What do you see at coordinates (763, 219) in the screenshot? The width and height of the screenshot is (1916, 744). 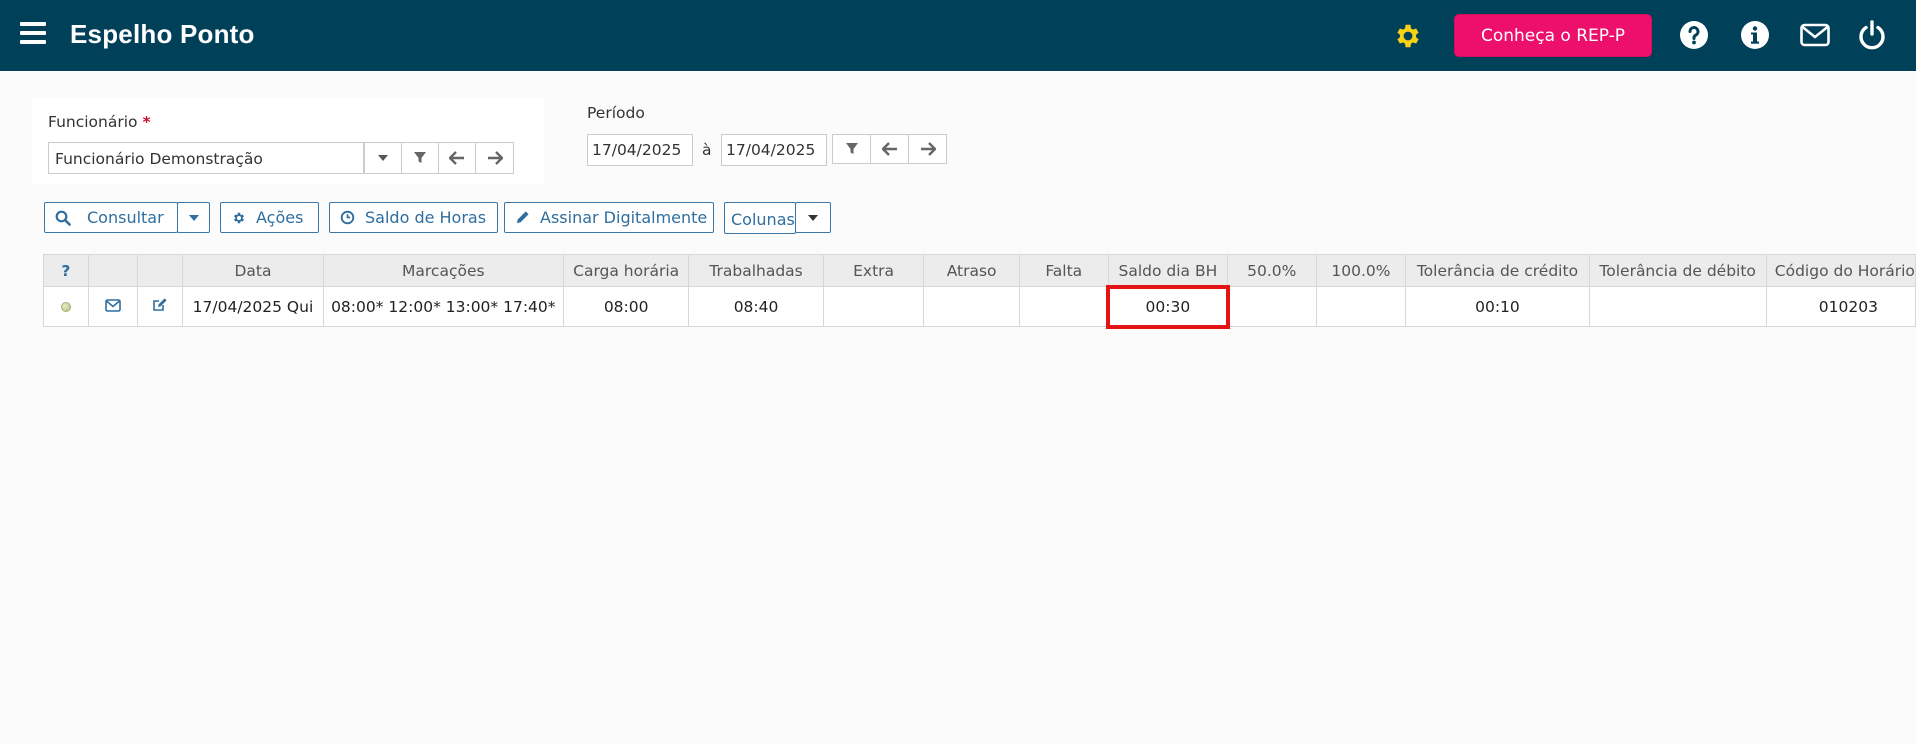 I see `colunas-label: Colunas` at bounding box center [763, 219].